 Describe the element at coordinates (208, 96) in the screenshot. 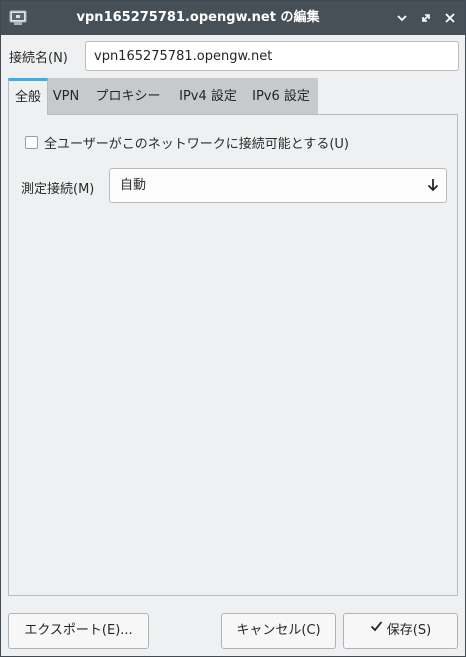

I see `tab-ipv4-settings: IPv4 設定` at that location.